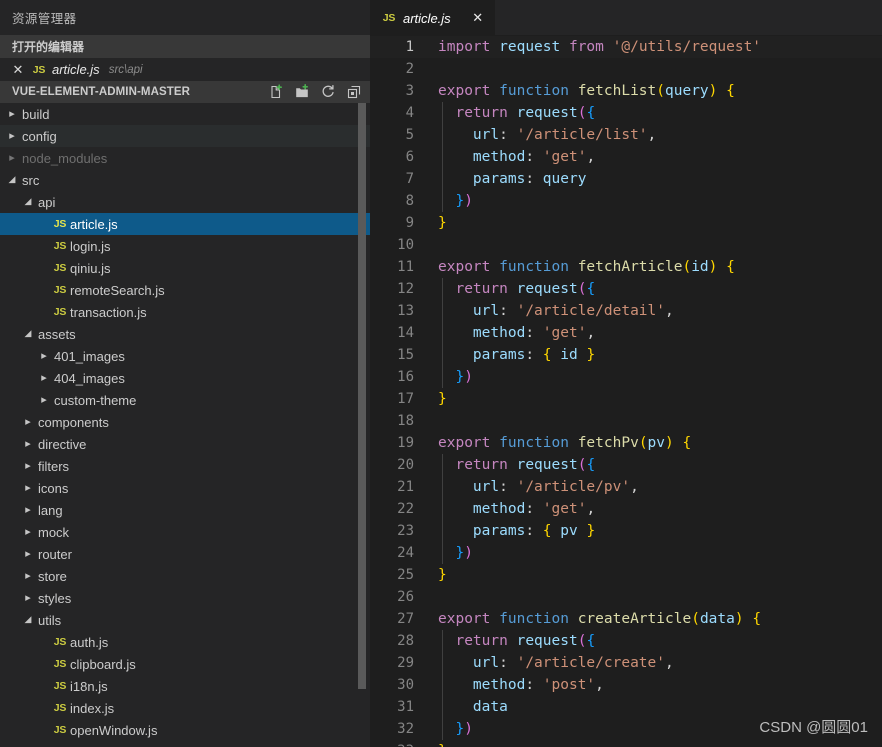 The width and height of the screenshot is (882, 747). Describe the element at coordinates (626, 553) in the screenshot. I see `code-line: 24 })` at that location.